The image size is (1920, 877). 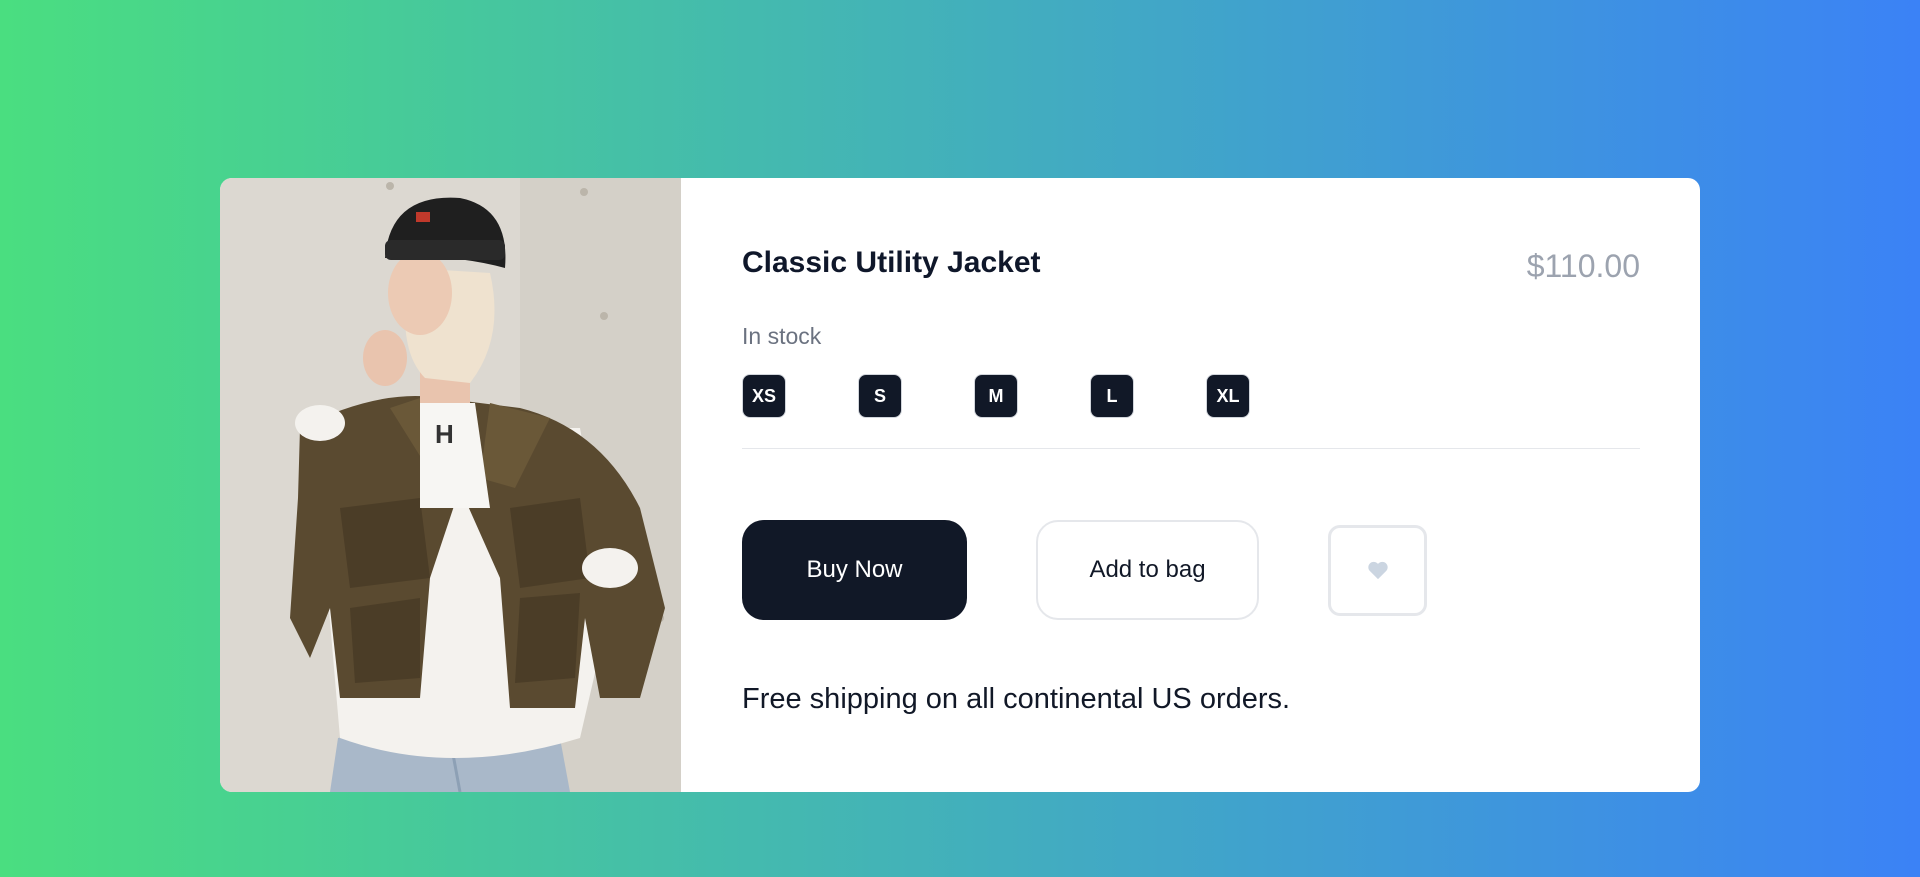 I want to click on favorite-button, so click(x=1377, y=570).